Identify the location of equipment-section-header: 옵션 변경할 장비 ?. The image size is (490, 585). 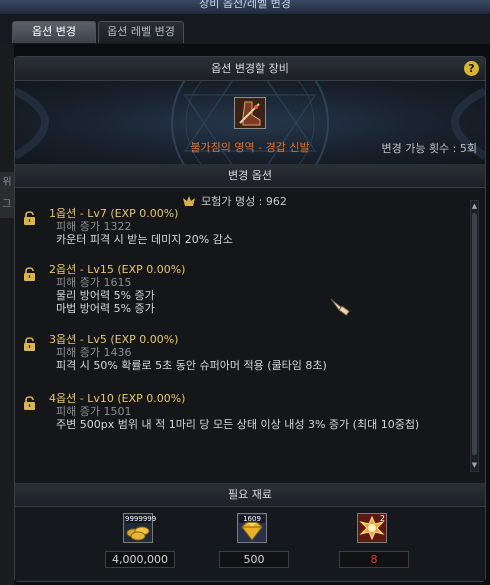
(250, 69).